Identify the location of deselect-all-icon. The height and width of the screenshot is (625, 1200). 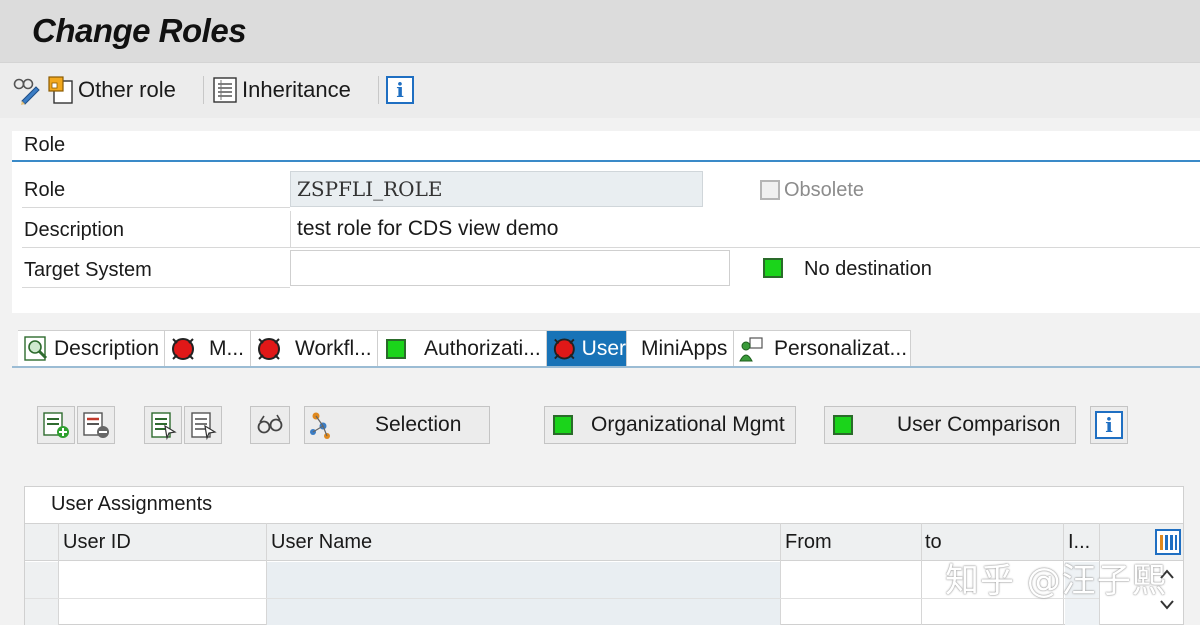
(204, 426).